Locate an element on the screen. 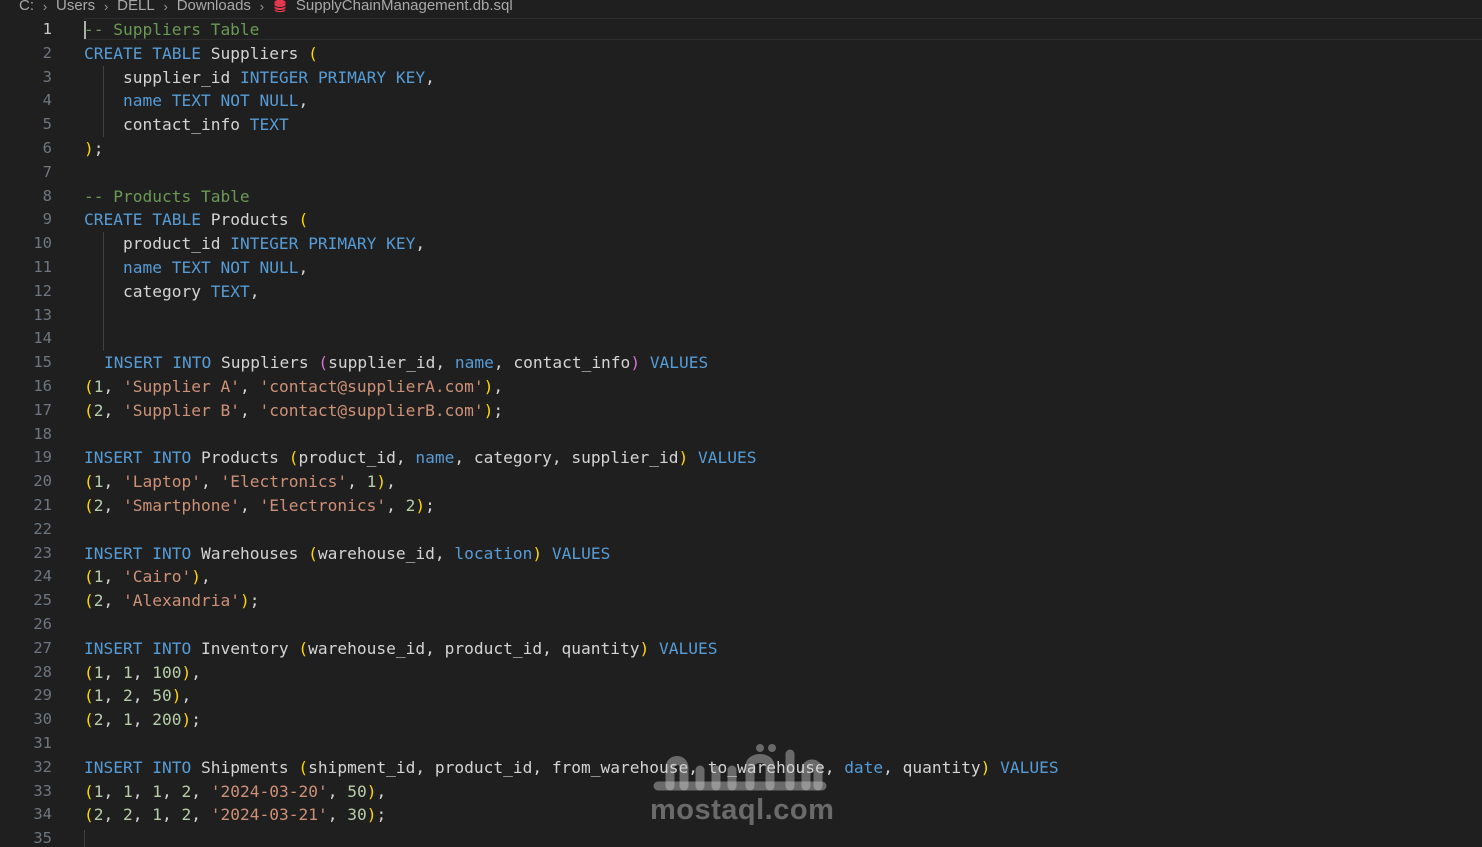 The image size is (1482, 847). code-token: 100 is located at coordinates (167, 672).